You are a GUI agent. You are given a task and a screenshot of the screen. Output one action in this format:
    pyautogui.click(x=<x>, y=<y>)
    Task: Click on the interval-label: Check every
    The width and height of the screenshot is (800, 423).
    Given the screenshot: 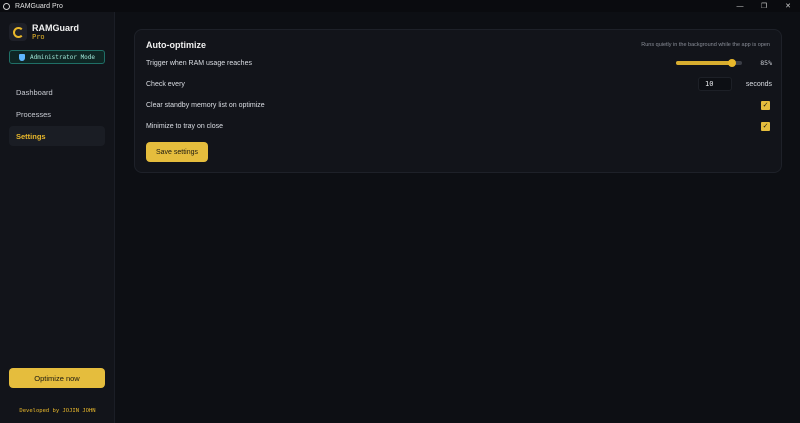 What is the action you would take?
    pyautogui.click(x=165, y=84)
    